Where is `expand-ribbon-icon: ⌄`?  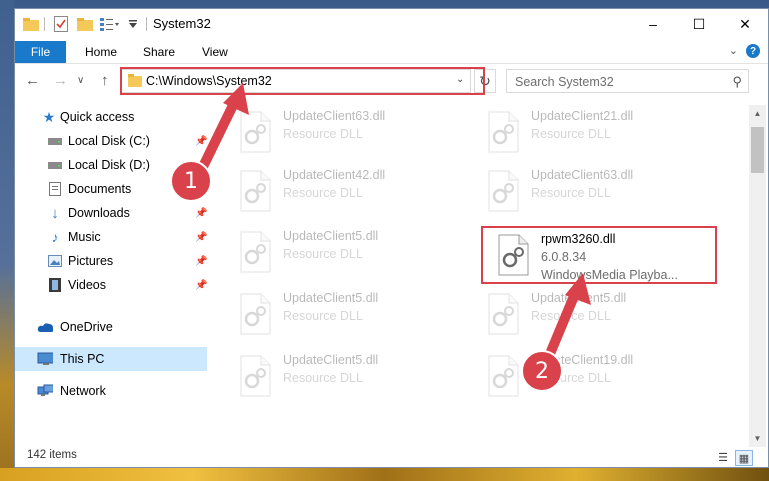
expand-ribbon-icon: ⌄ is located at coordinates (733, 50).